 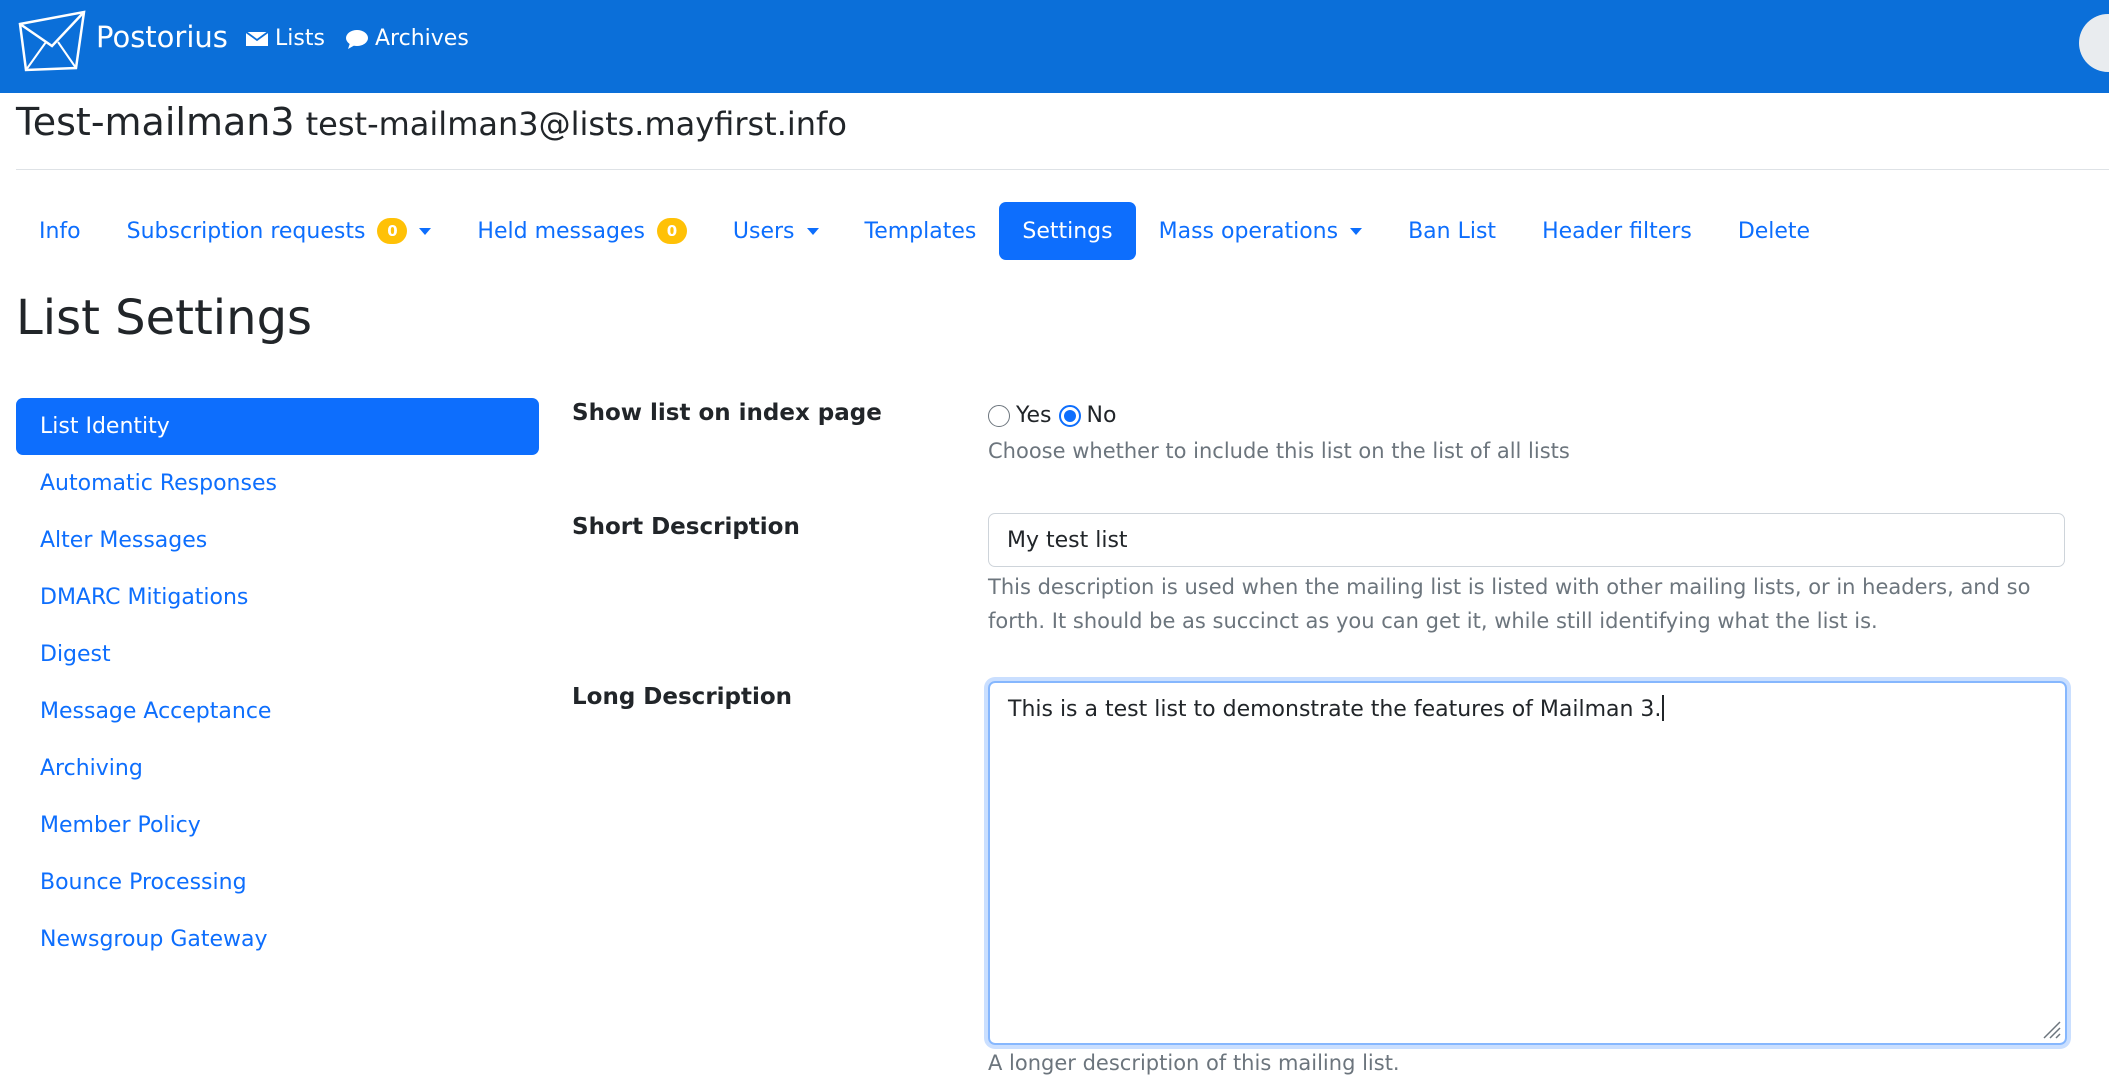 I want to click on held-messages-count-badge: 0, so click(x=671, y=231).